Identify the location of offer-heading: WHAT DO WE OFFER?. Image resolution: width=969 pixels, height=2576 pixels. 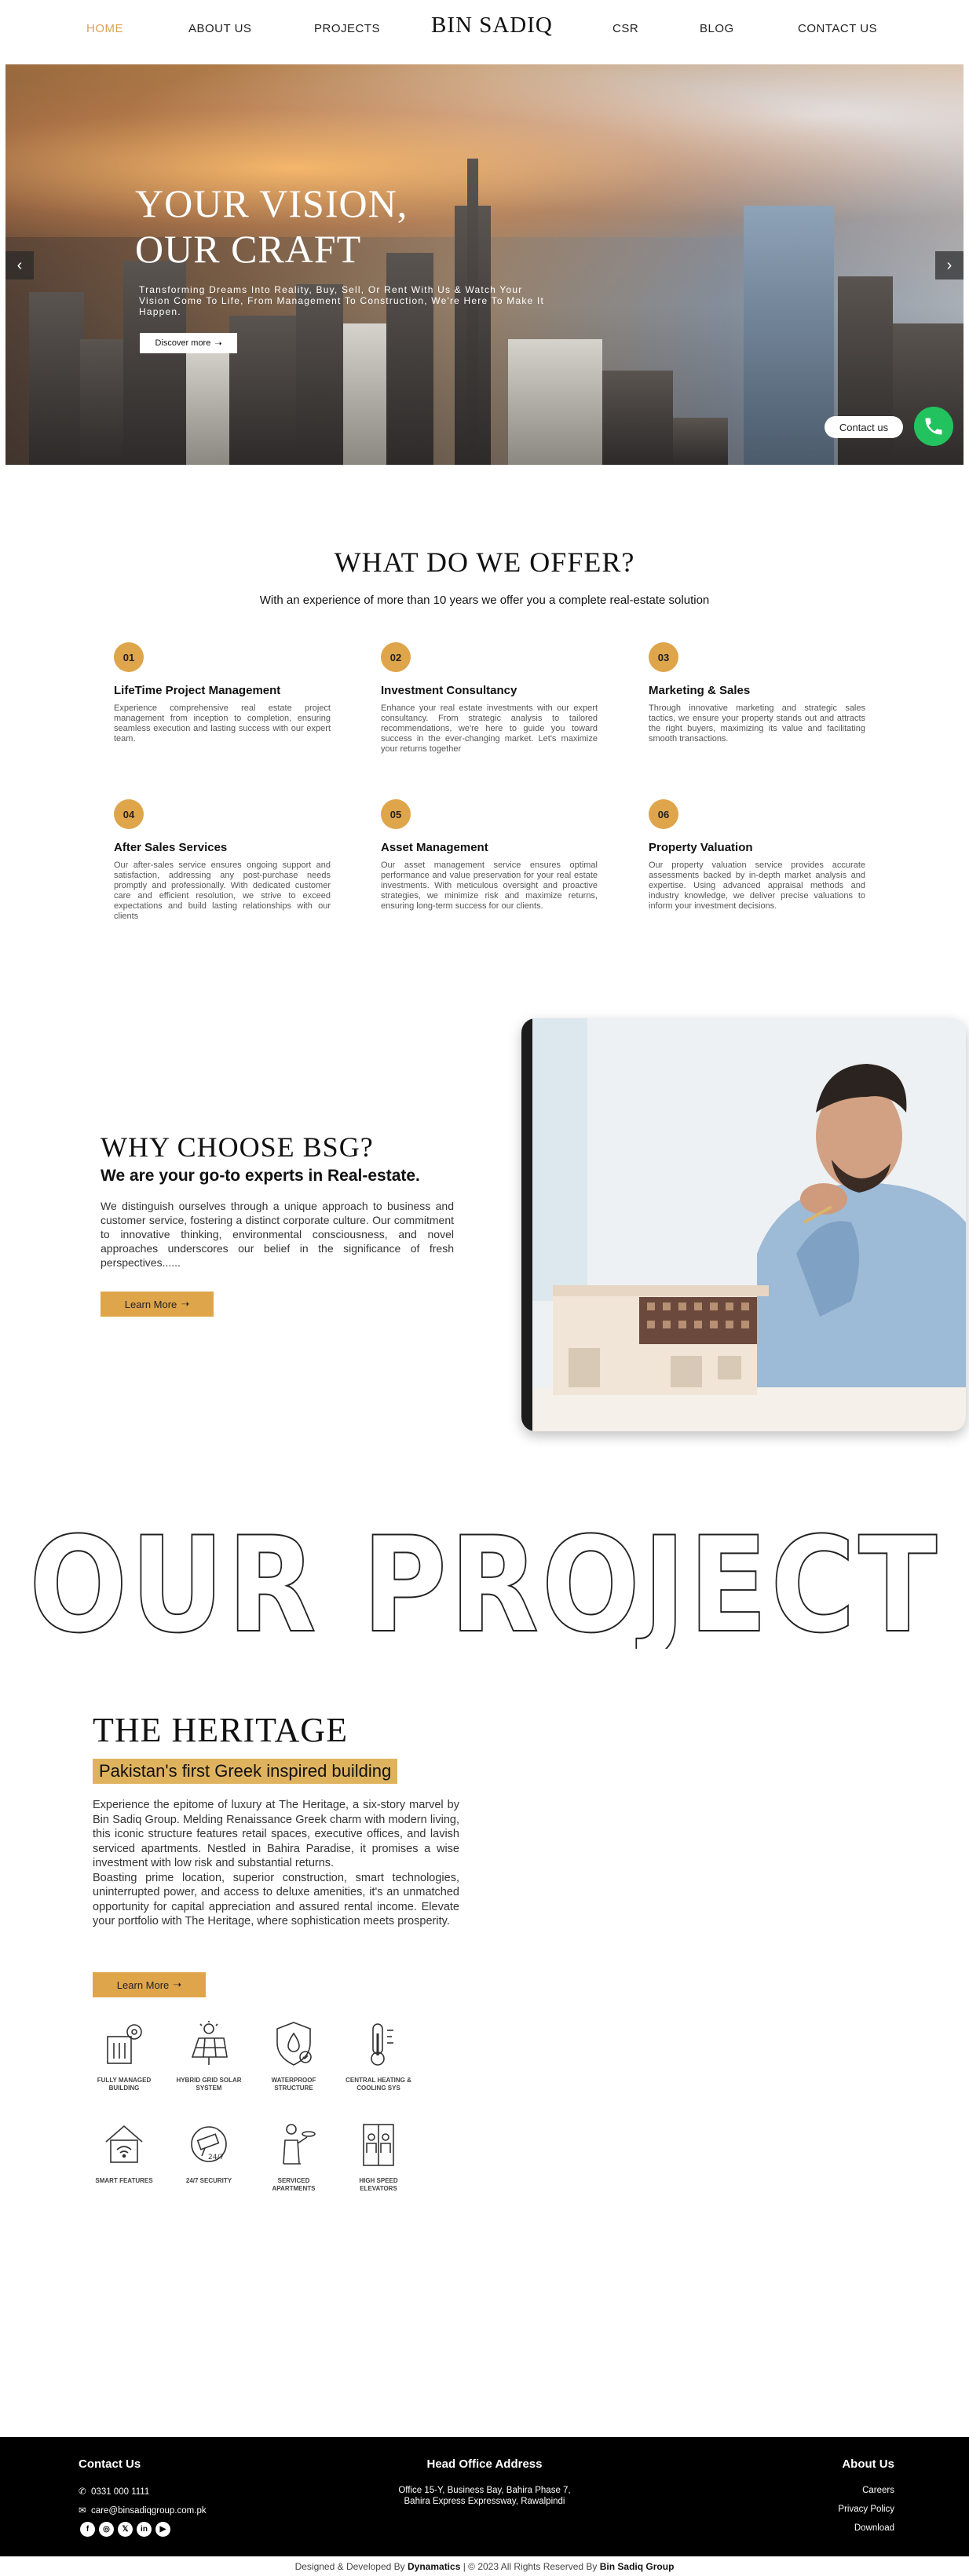
(484, 562).